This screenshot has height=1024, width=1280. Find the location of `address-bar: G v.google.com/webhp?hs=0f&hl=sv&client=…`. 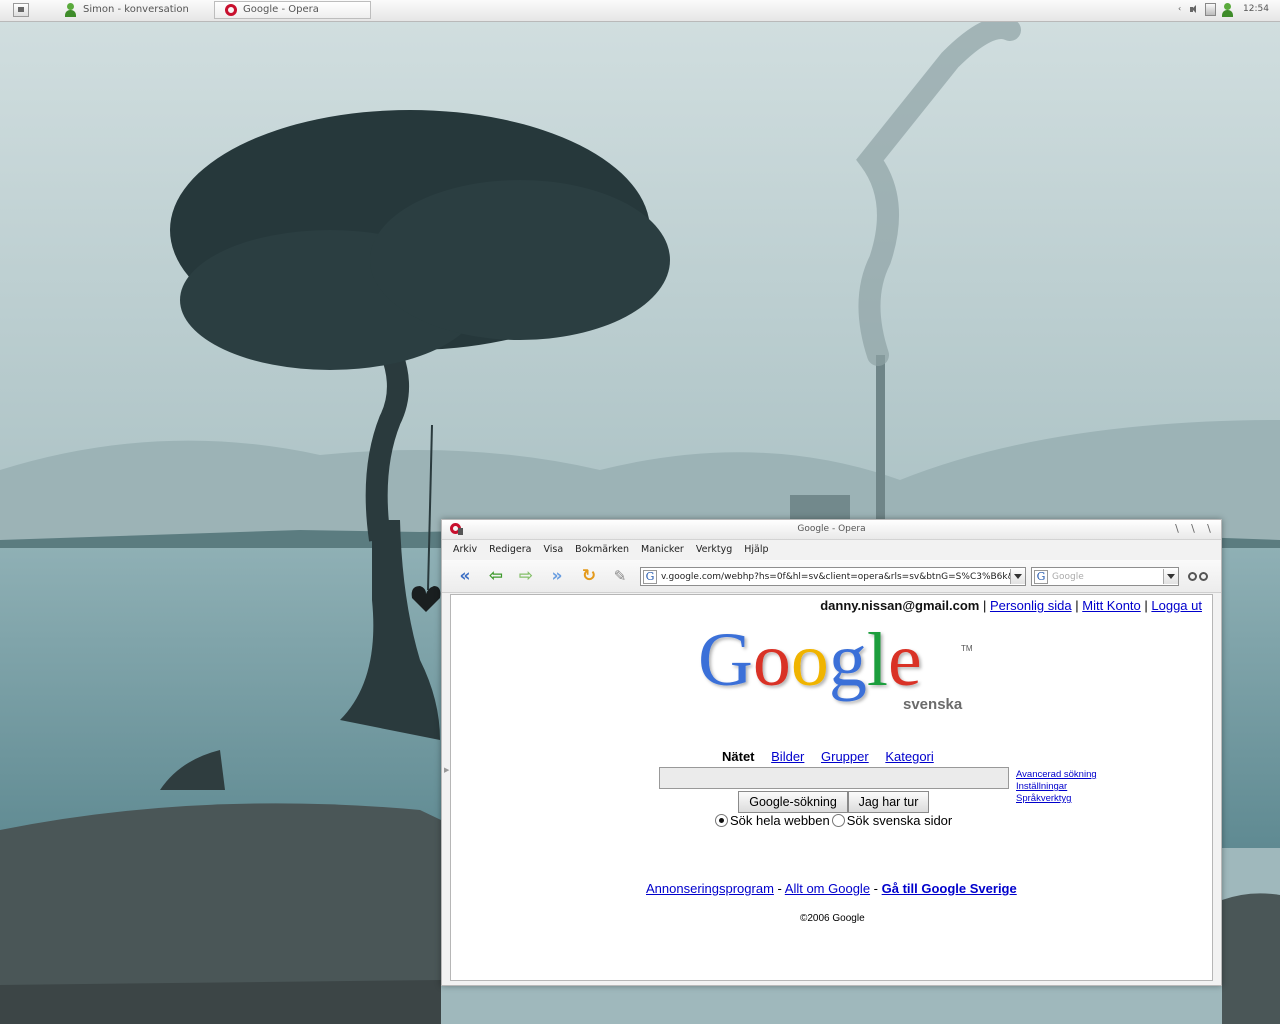

address-bar: G v.google.com/webhp?hs=0f&hl=sv&client=… is located at coordinates (833, 576).